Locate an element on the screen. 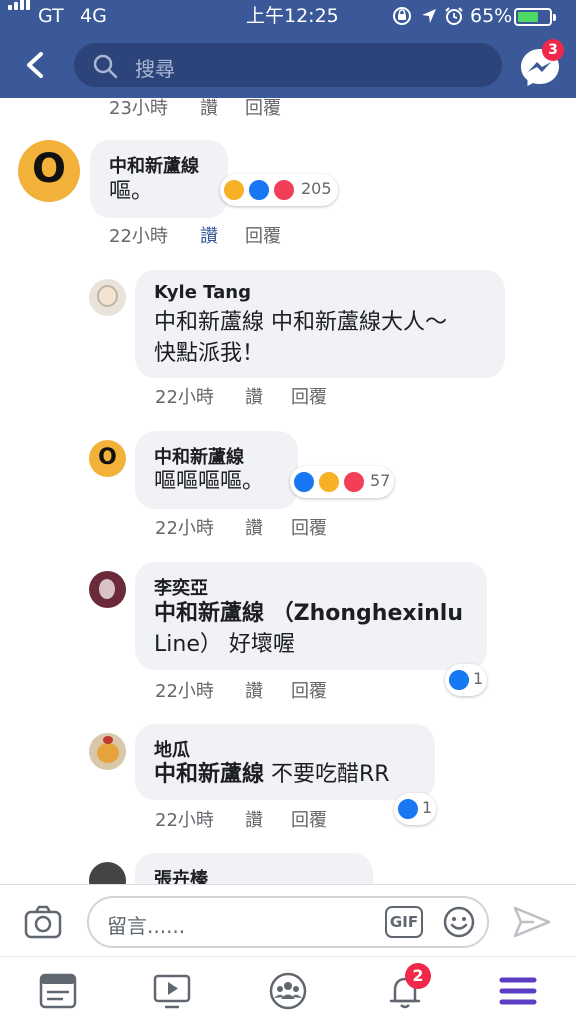 The image size is (576, 1024). reaction-summary: 57 is located at coordinates (342, 482).